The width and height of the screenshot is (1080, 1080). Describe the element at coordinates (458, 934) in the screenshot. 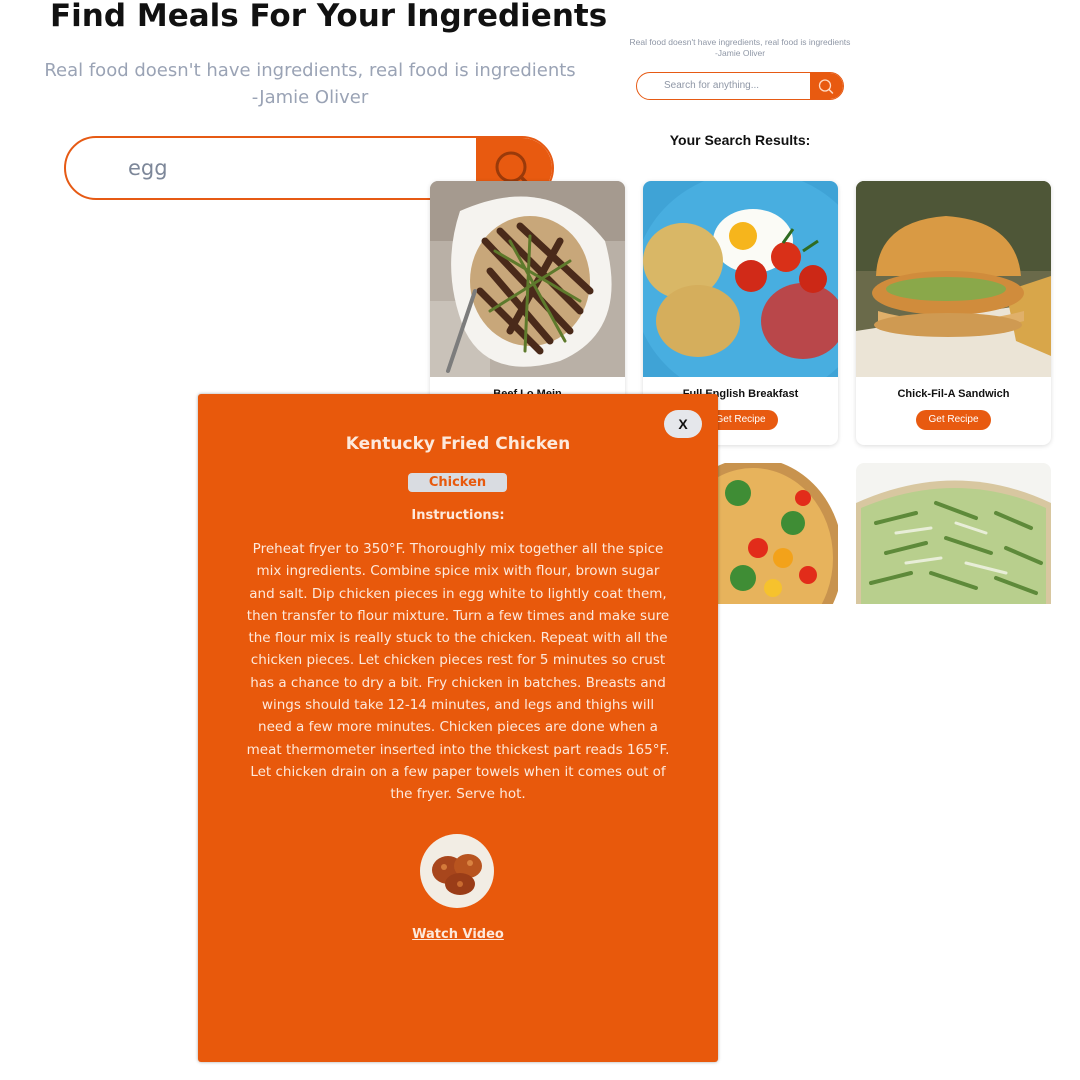

I see `watch-video-link: Watch Video` at that location.